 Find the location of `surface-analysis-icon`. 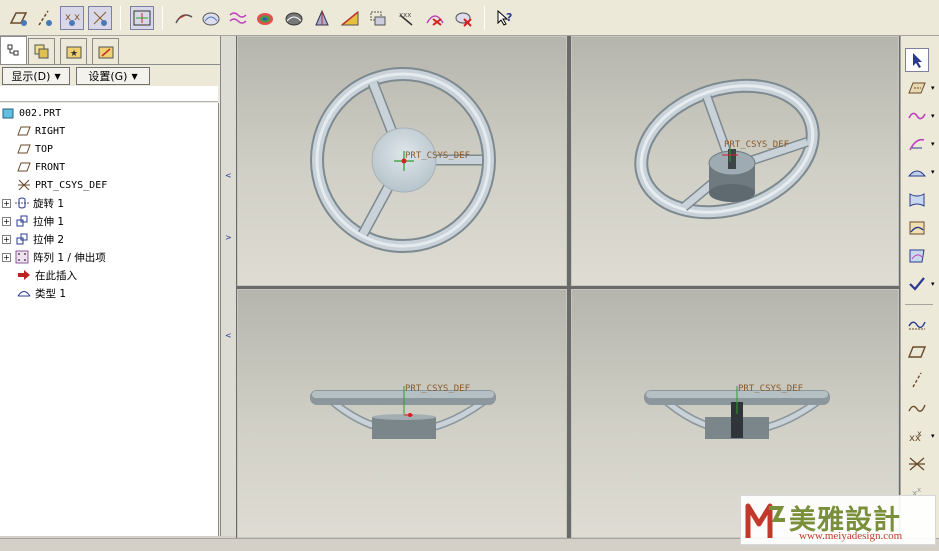

surface-analysis-icon is located at coordinates (211, 18).